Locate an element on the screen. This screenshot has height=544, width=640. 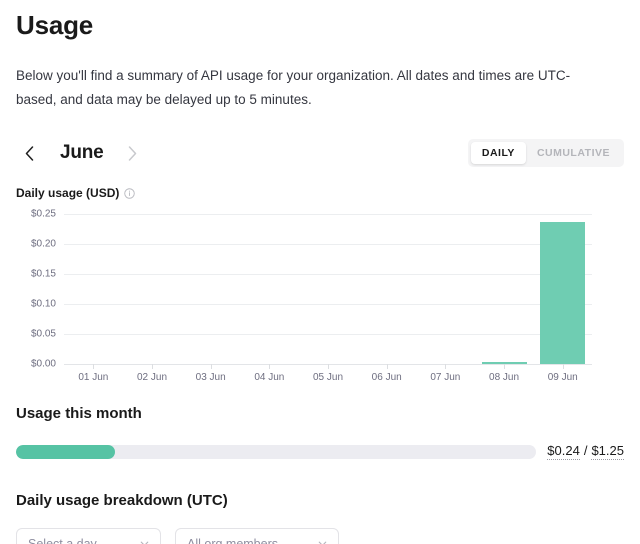
chart-title: Daily usage (USD) is located at coordinates (68, 193).